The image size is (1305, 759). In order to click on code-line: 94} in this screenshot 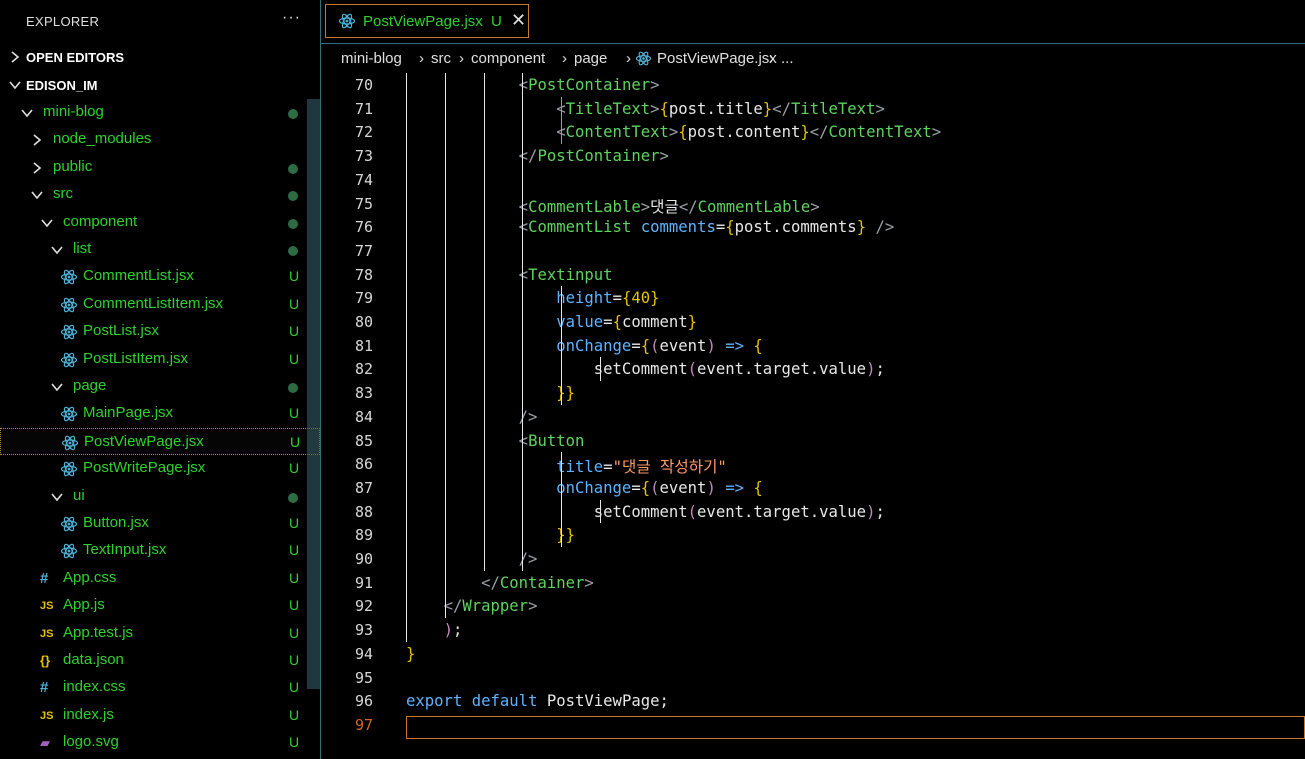, I will do `click(813, 654)`.